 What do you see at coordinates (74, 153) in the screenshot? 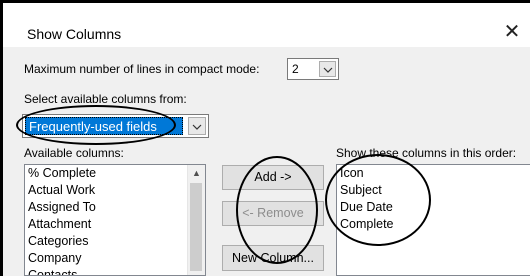
I see `available-columns-label: Available columns:` at bounding box center [74, 153].